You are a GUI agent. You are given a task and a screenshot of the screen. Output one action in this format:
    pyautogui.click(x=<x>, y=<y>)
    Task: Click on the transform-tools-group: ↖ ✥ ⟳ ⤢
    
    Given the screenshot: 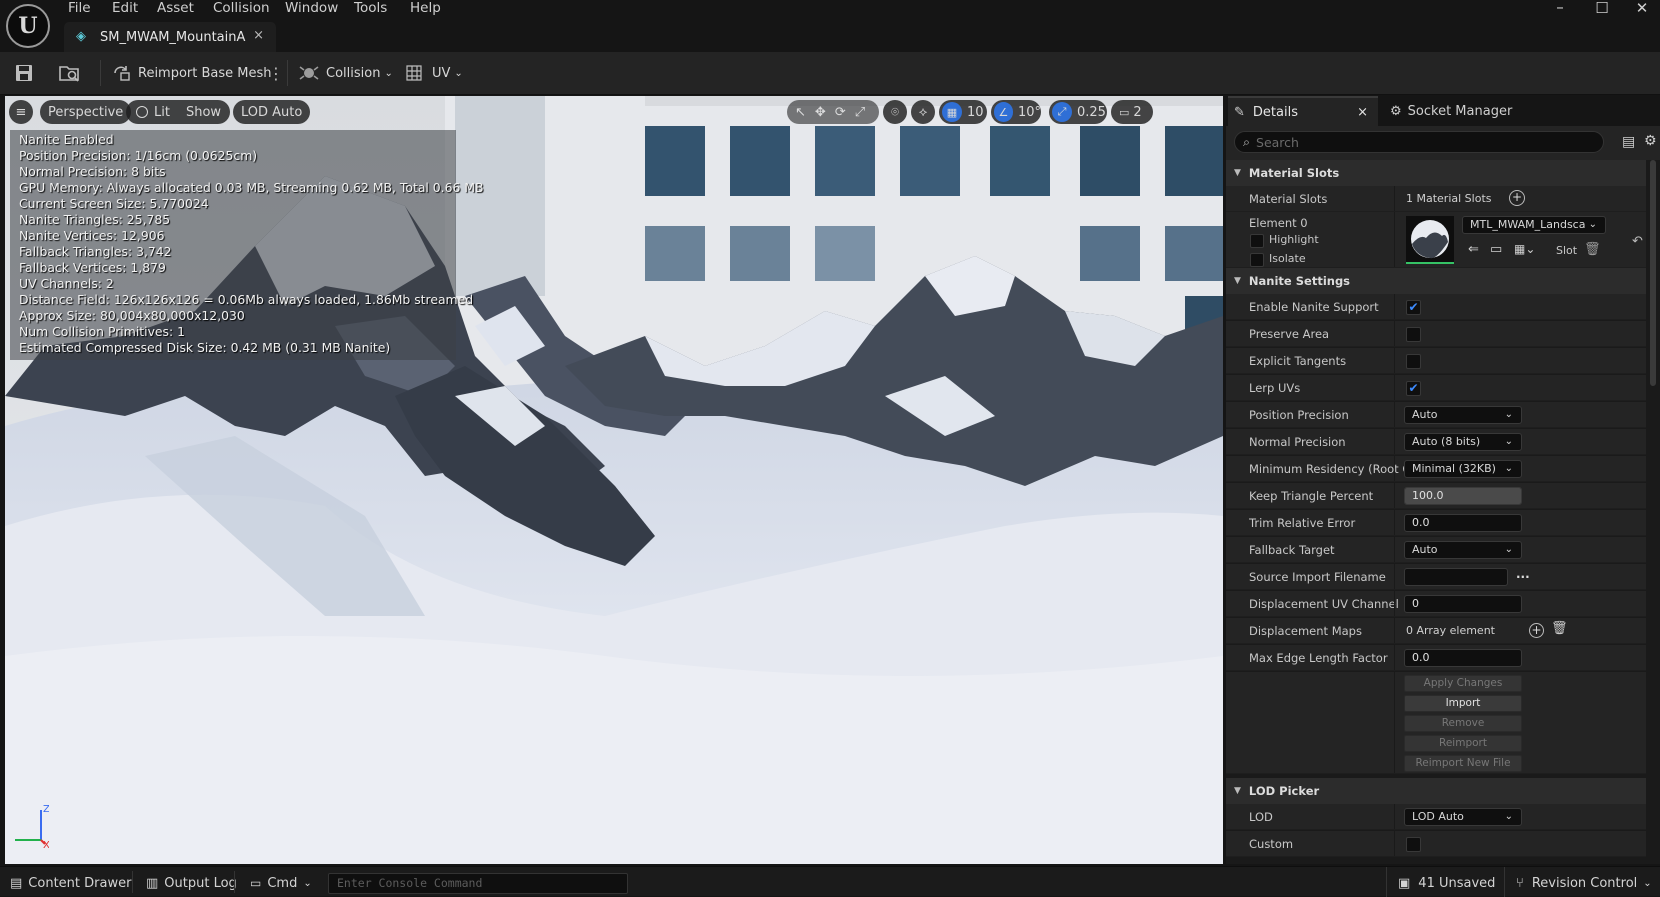 What is the action you would take?
    pyautogui.click(x=833, y=112)
    